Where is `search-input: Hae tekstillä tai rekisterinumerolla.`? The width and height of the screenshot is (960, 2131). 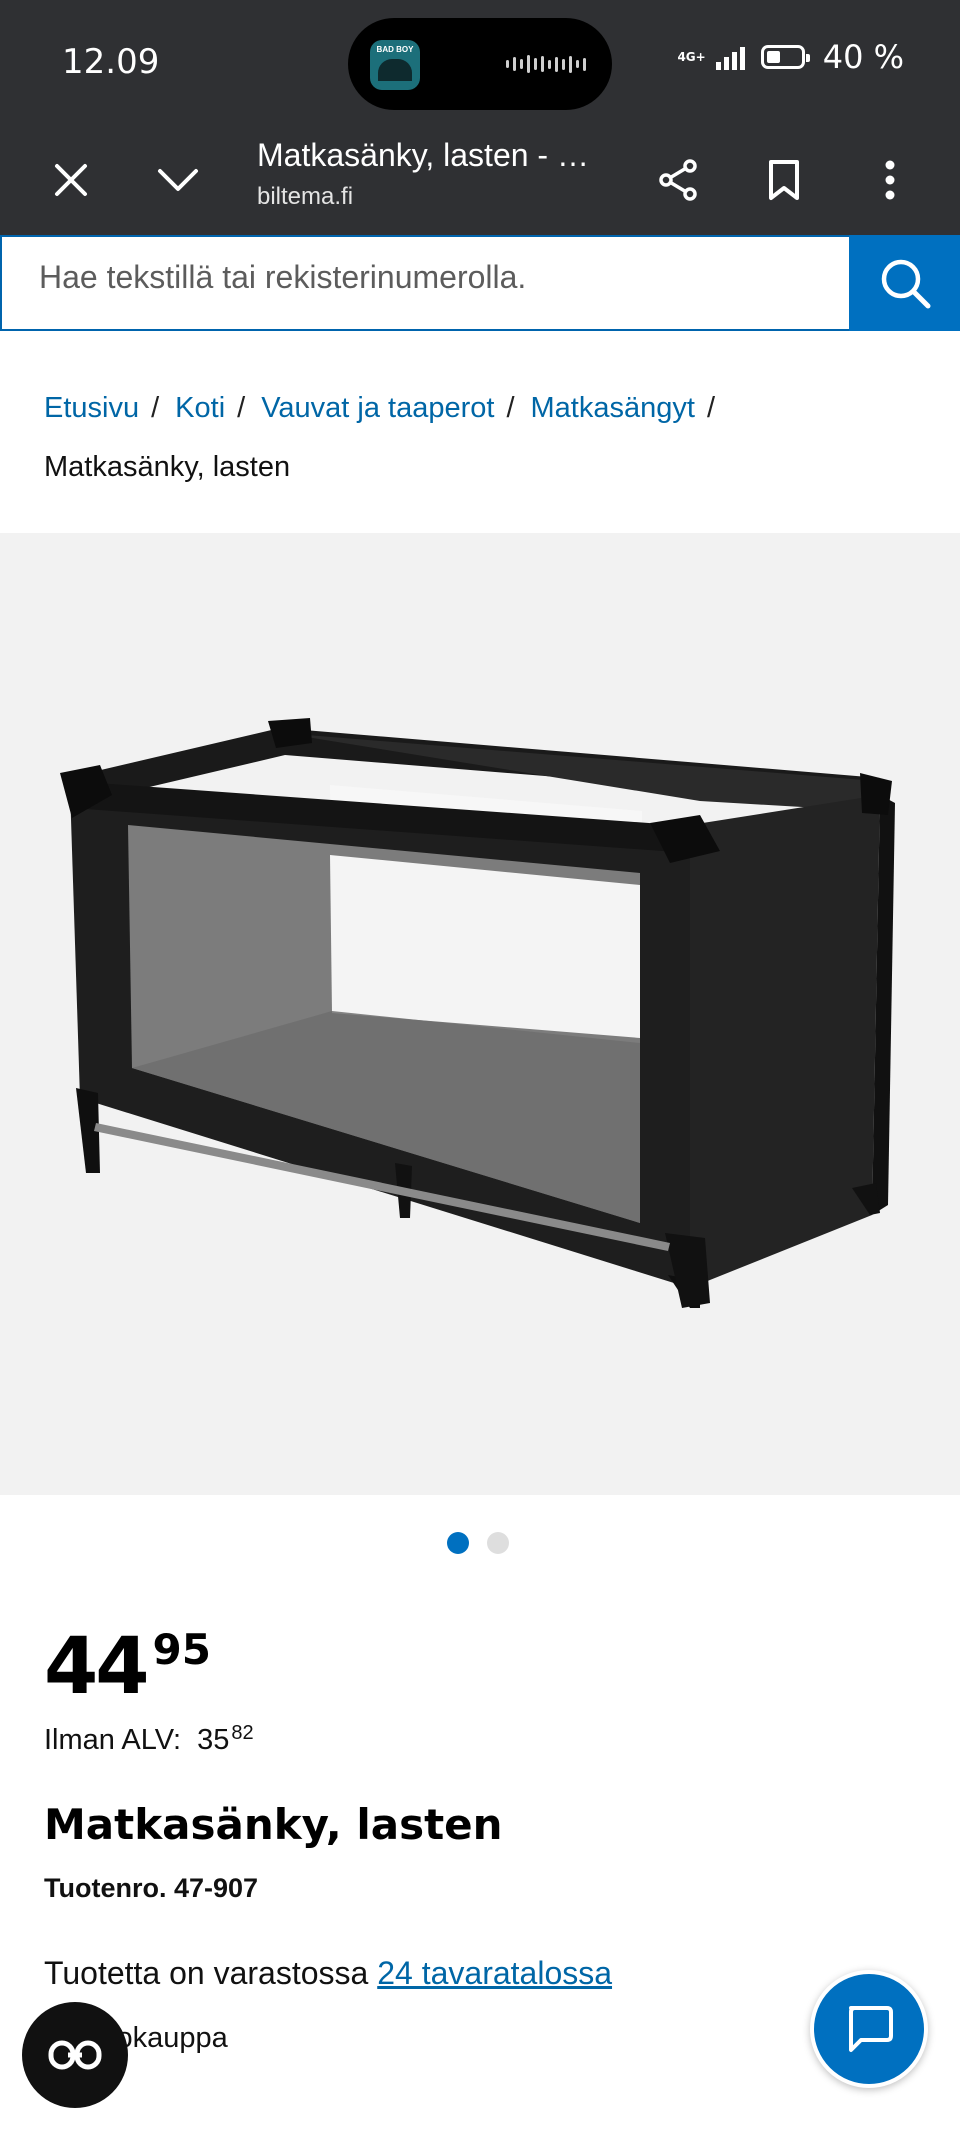 search-input: Hae tekstillä tai rekisterinumerolla. is located at coordinates (424, 283).